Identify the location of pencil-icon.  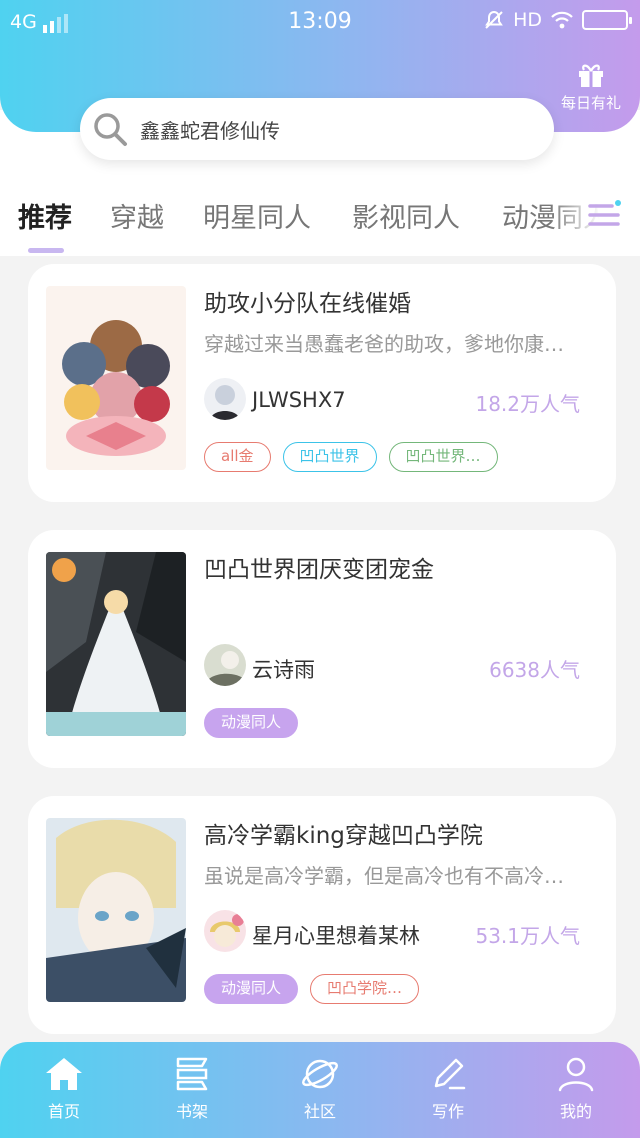
(450, 1074).